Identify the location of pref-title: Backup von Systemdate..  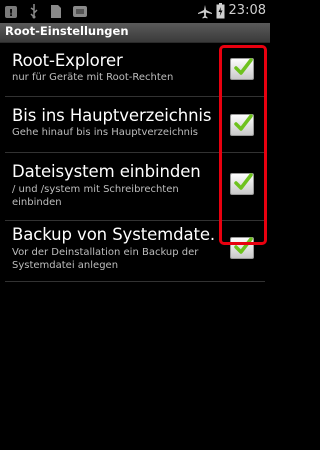
(114, 234).